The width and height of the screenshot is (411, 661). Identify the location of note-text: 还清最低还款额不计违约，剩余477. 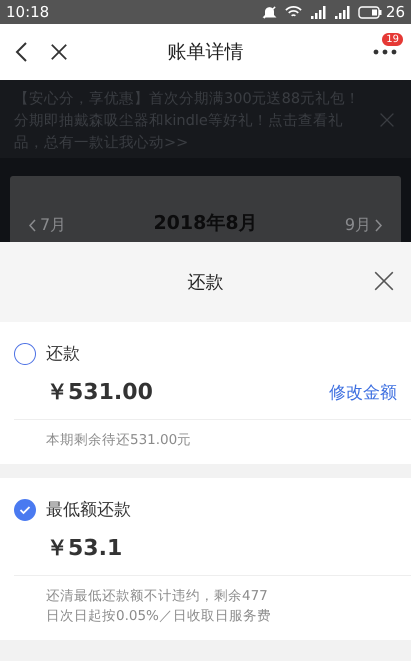
(157, 596).